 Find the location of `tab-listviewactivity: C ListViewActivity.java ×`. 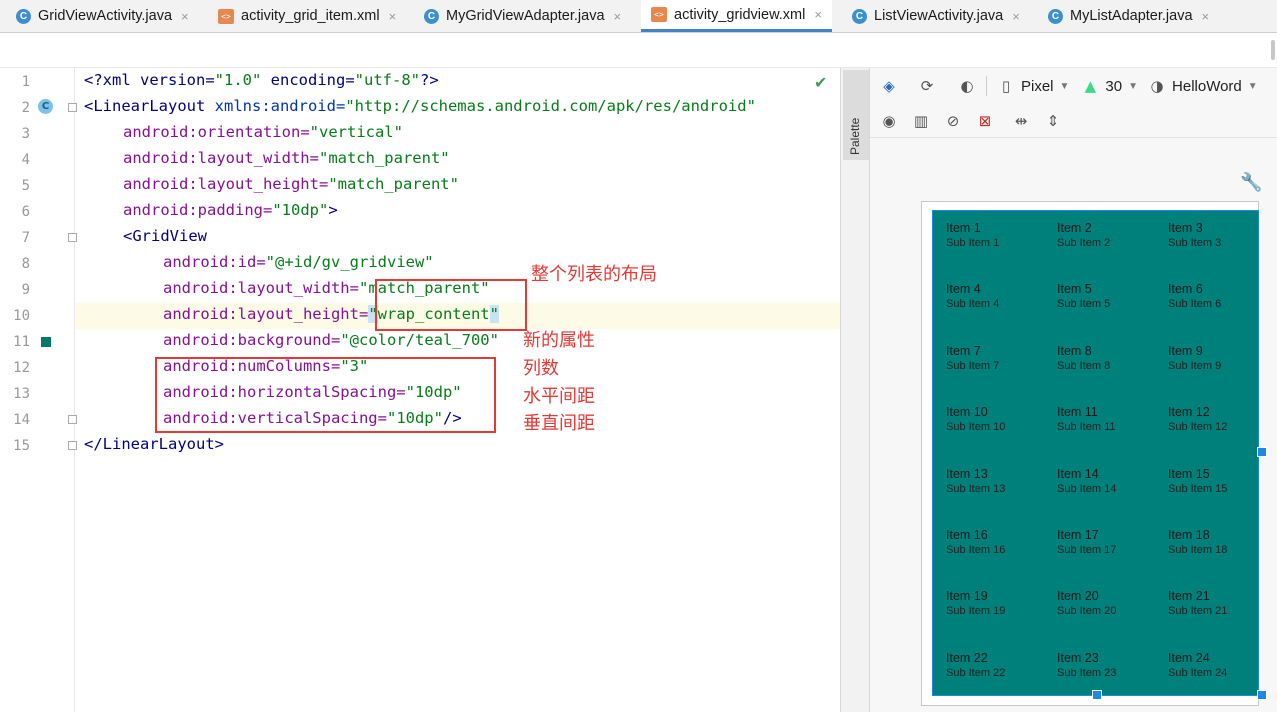

tab-listviewactivity: C ListViewActivity.java × is located at coordinates (936, 16).